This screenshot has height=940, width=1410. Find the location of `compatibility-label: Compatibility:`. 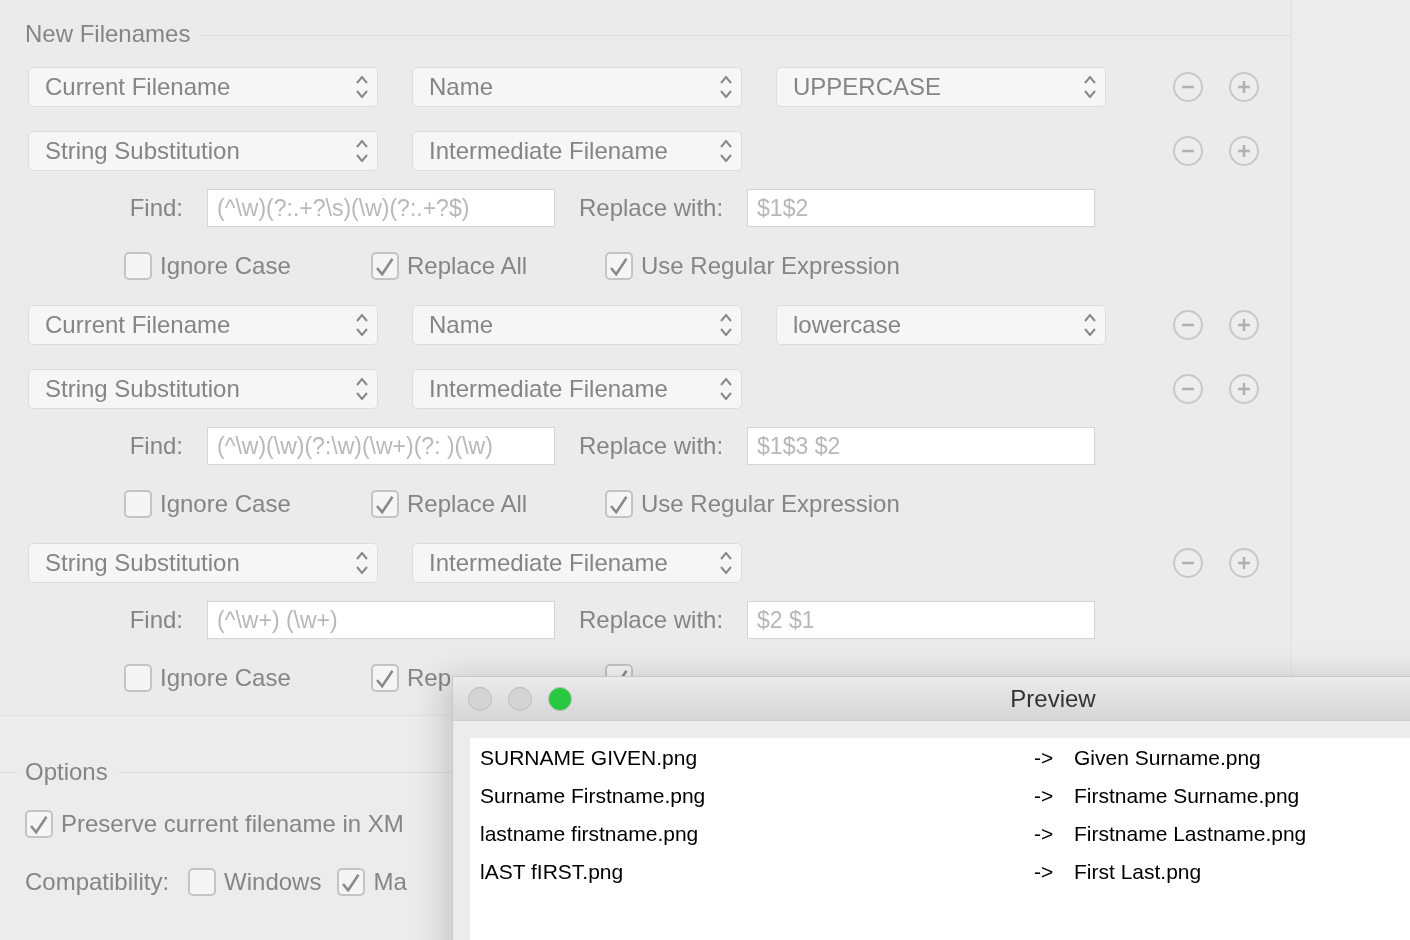

compatibility-label: Compatibility: is located at coordinates (97, 882).